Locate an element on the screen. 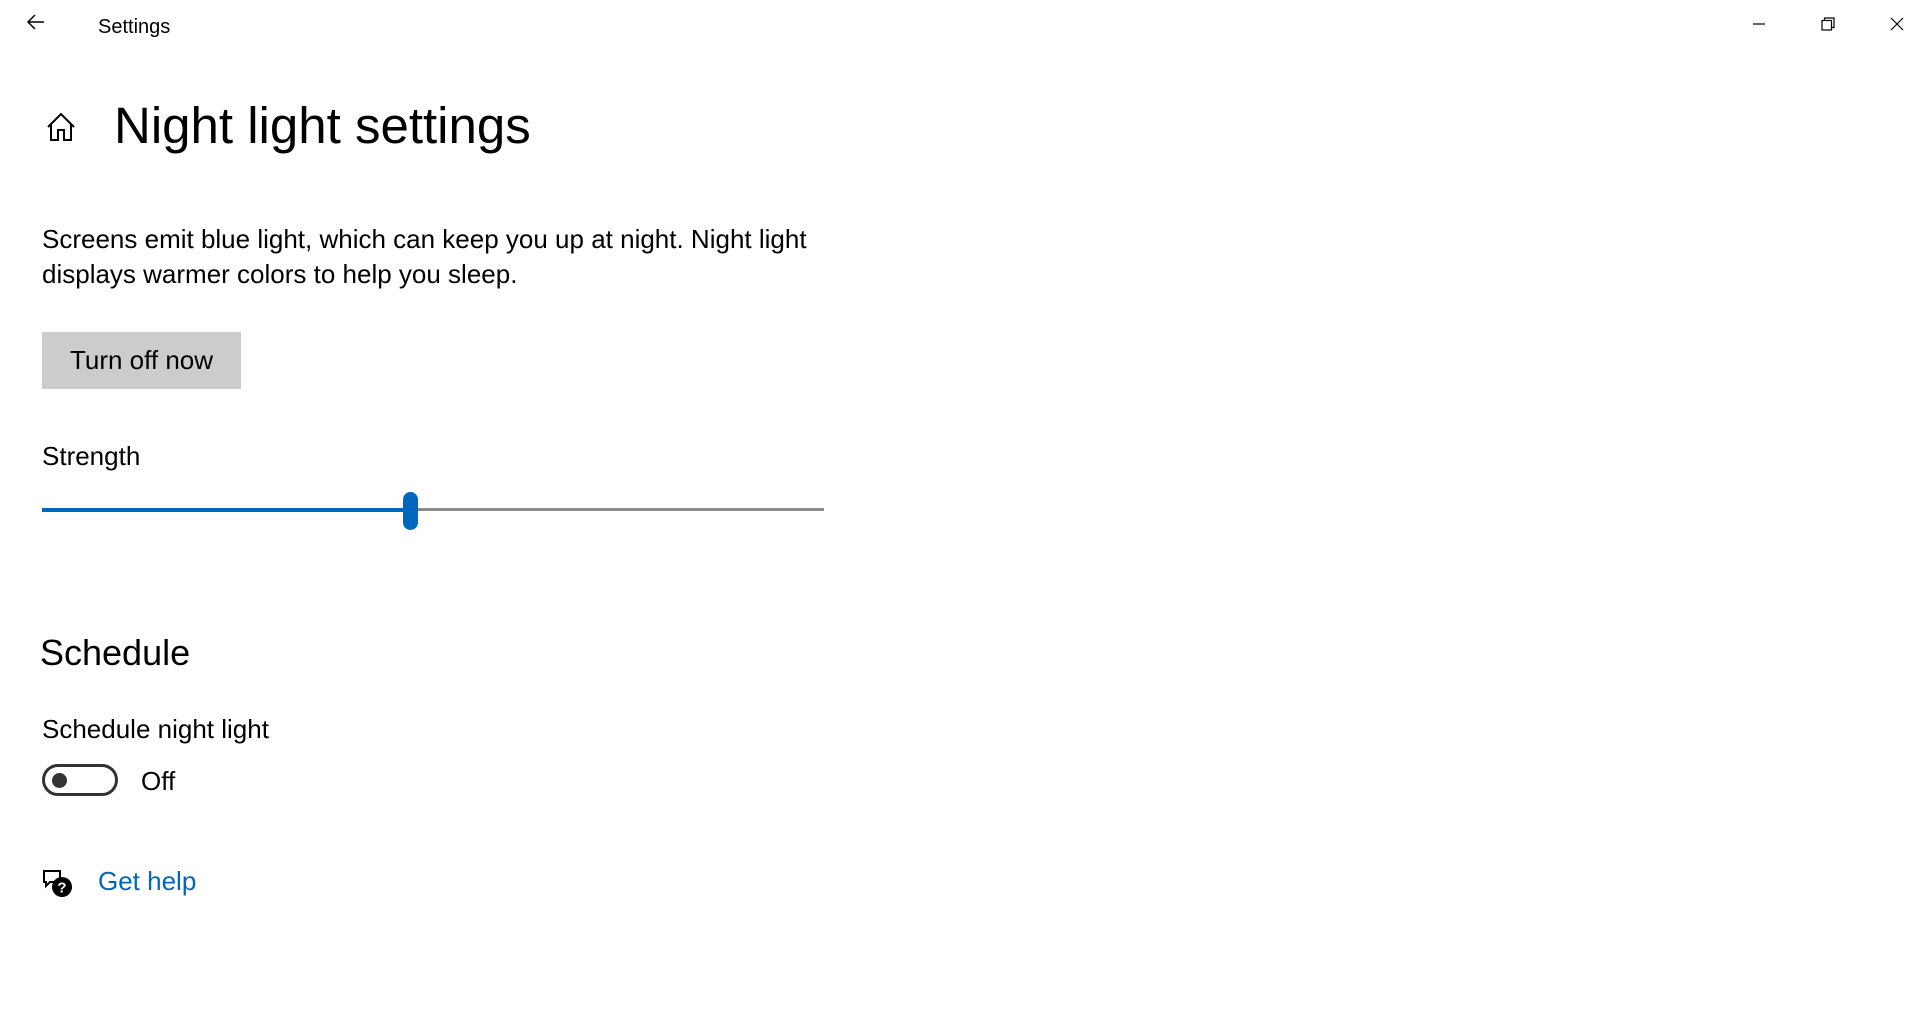  strength-slider is located at coordinates (433, 511).